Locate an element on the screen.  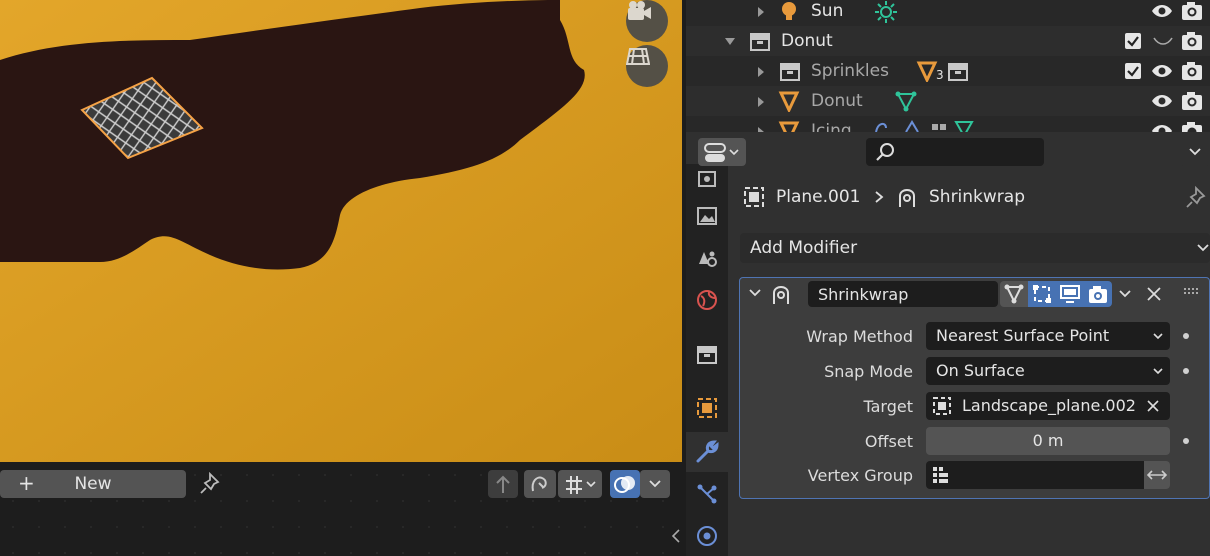
parent-node-button is located at coordinates (503, 484).